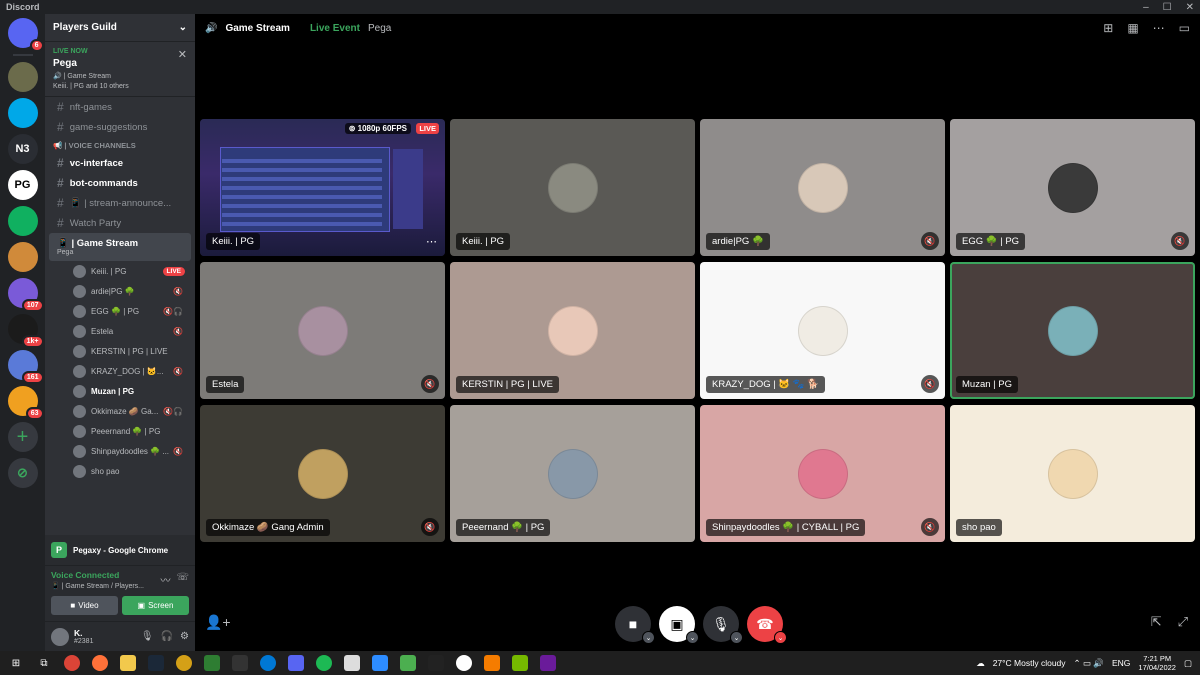  Describe the element at coordinates (1190, 7) in the screenshot. I see `close-window-button: ✕` at that location.